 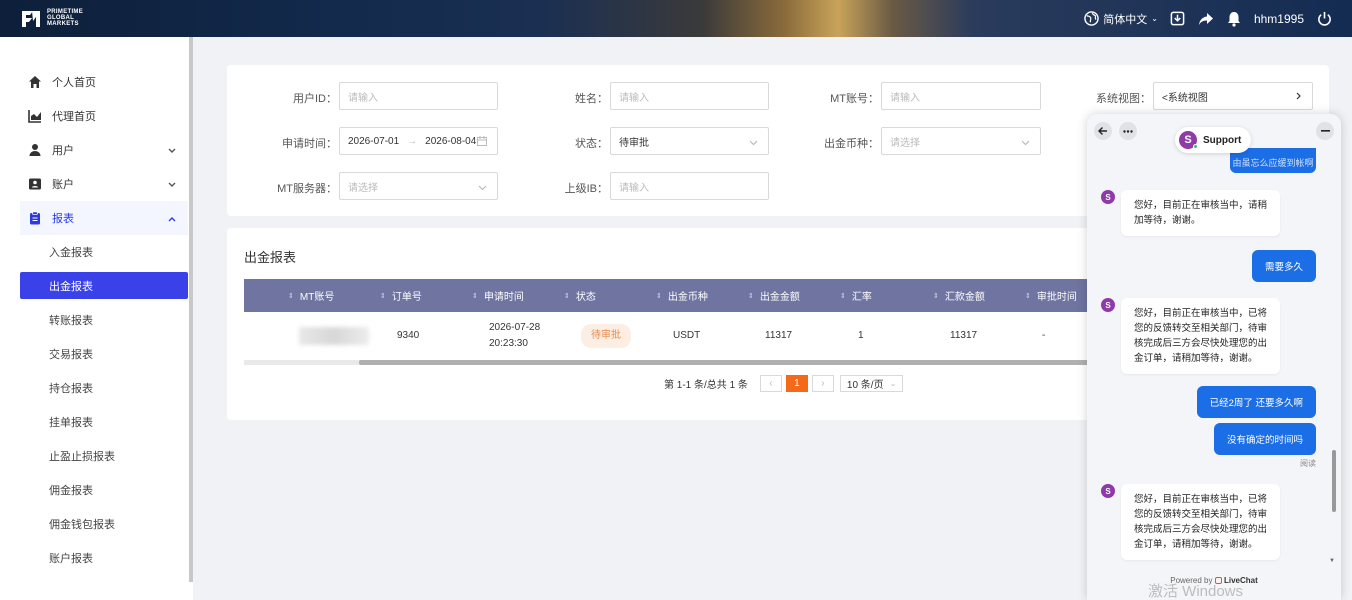 What do you see at coordinates (270, 257) in the screenshot?
I see `table-title: 出金报表` at bounding box center [270, 257].